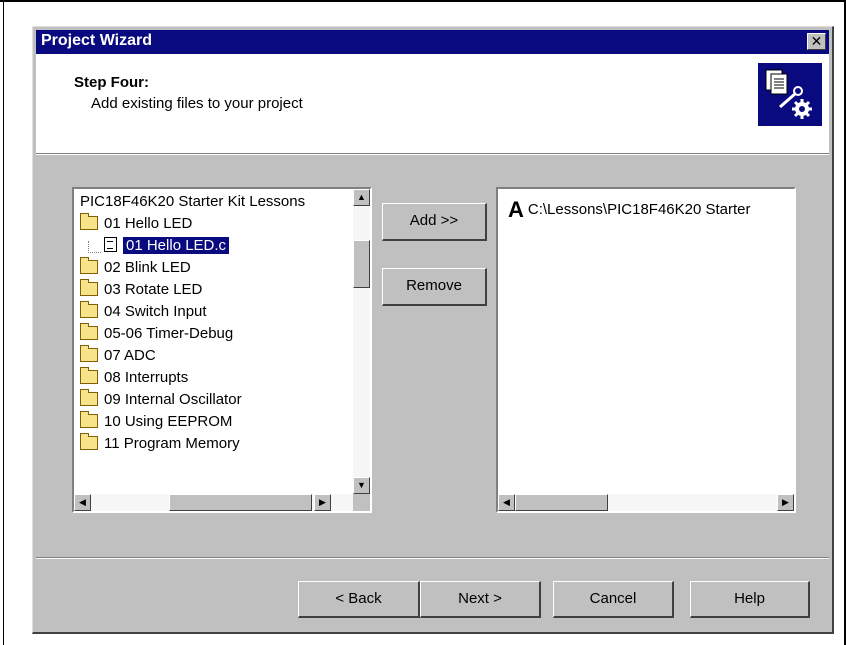 The image size is (846, 645). Describe the element at coordinates (750, 599) in the screenshot. I see `help-button: Help` at that location.